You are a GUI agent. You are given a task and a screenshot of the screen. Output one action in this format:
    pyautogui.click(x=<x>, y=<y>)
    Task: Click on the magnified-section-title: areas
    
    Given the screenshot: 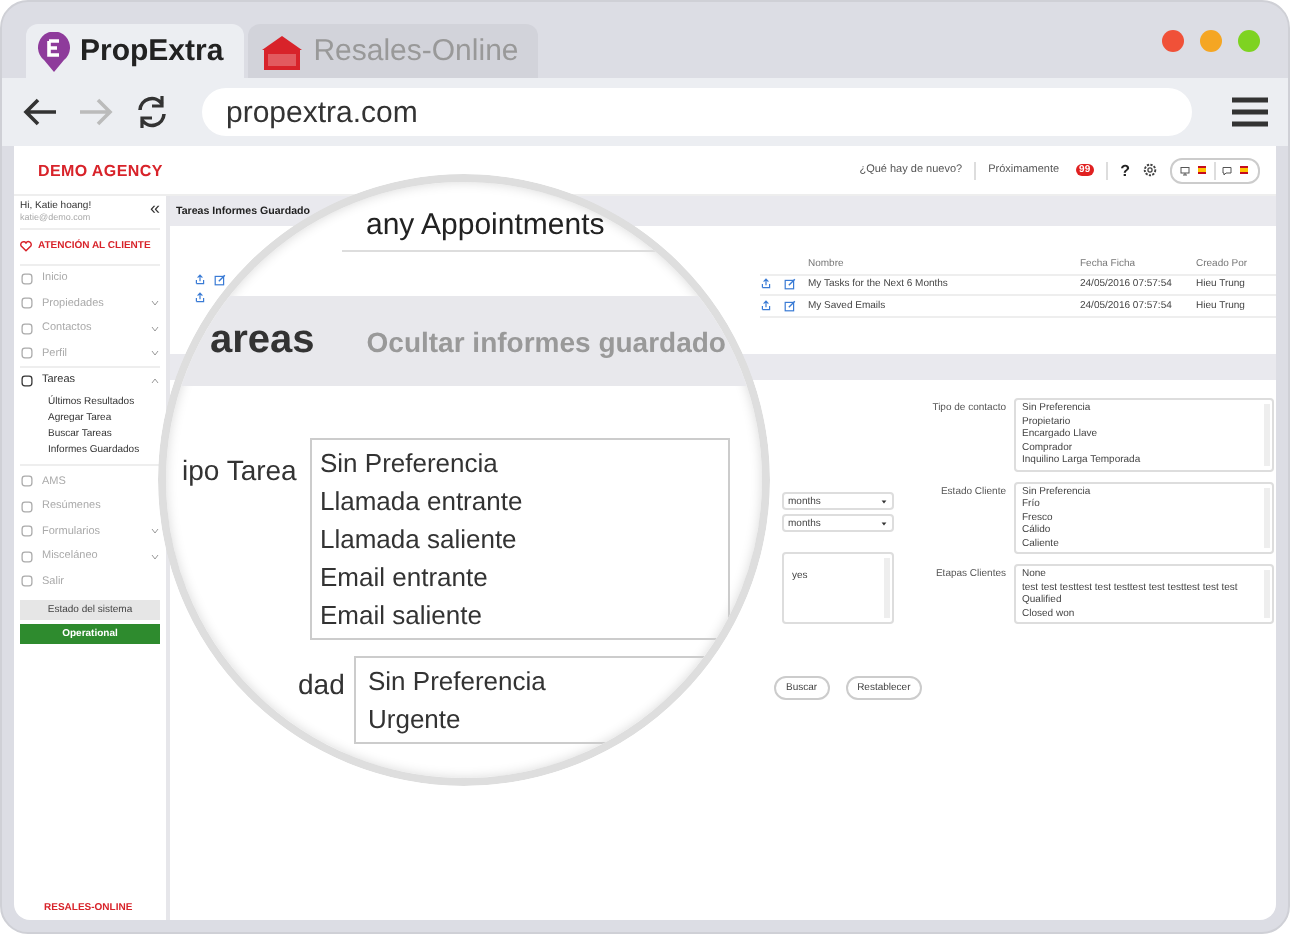 What is the action you would take?
    pyautogui.click(x=262, y=341)
    